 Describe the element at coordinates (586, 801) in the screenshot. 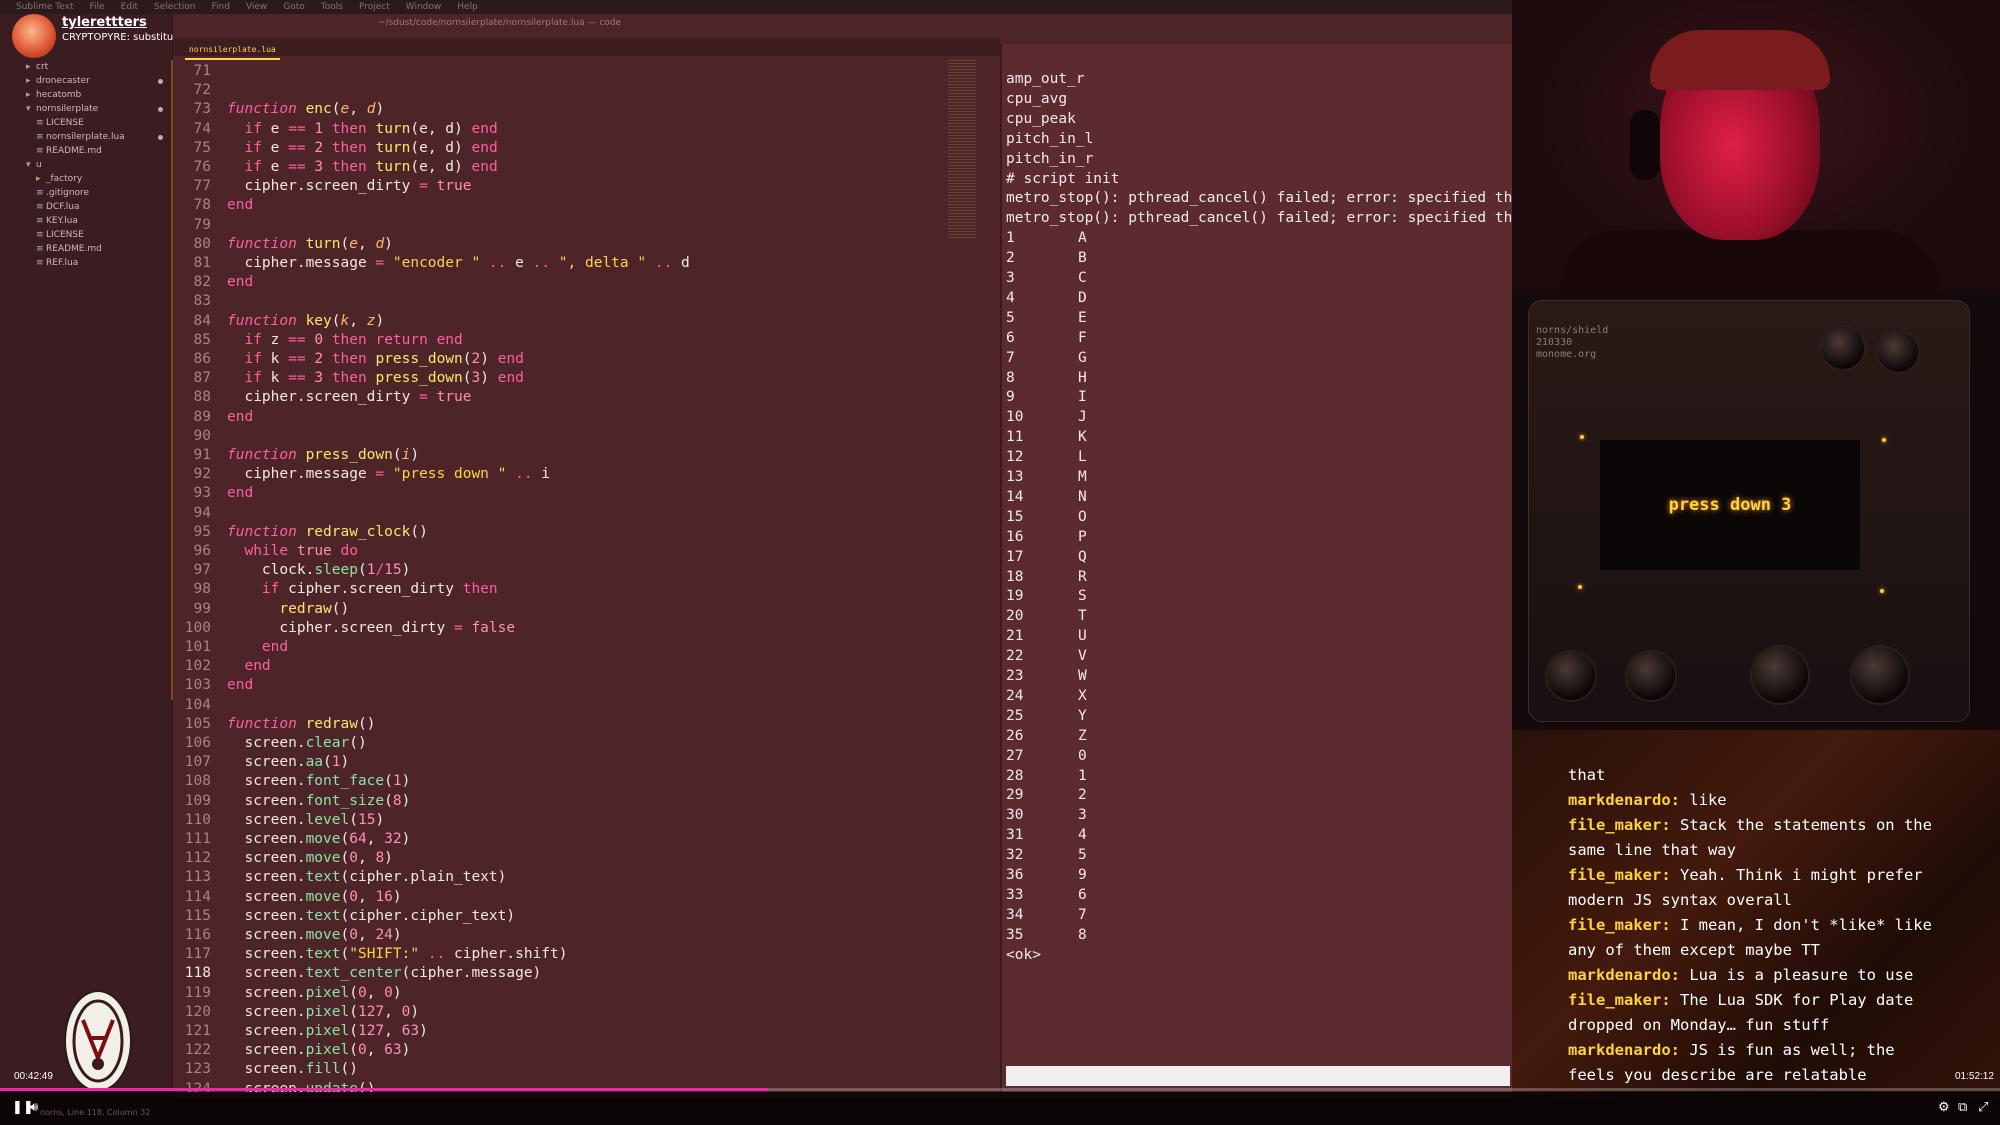

I see `code-line: 109 screen.font_size(8)` at that location.